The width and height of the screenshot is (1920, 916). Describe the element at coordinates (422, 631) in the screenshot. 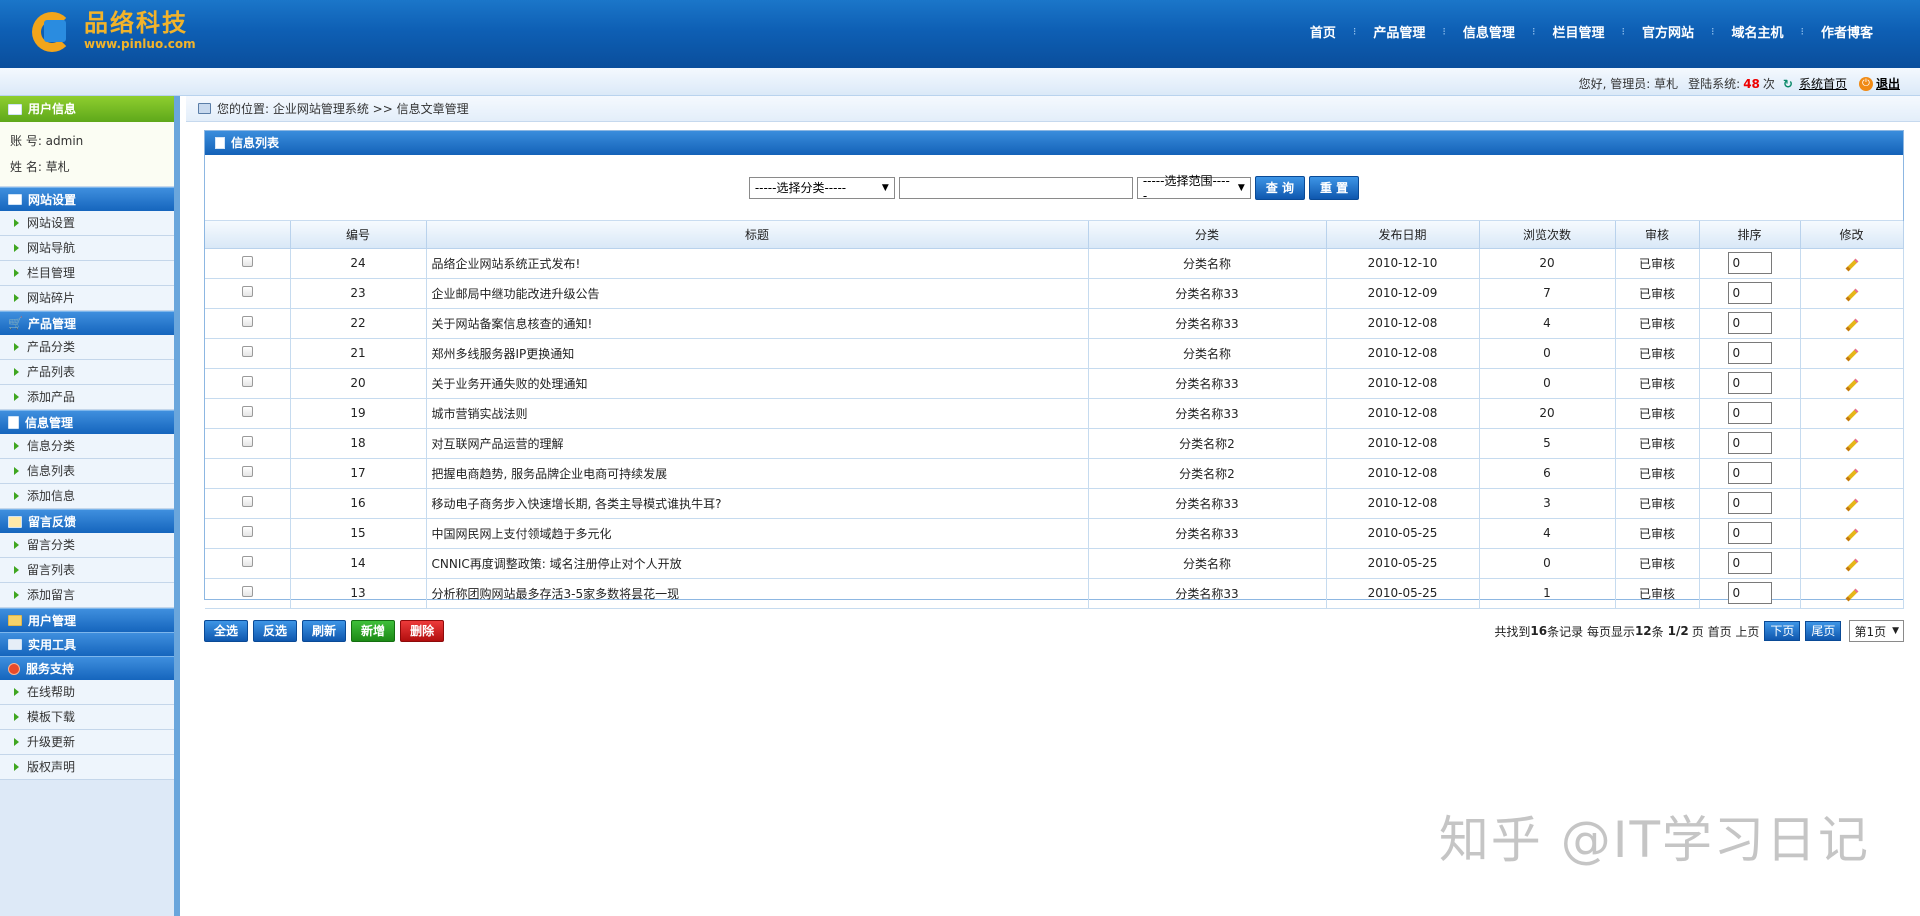

I see `delete-button: 删除` at that location.